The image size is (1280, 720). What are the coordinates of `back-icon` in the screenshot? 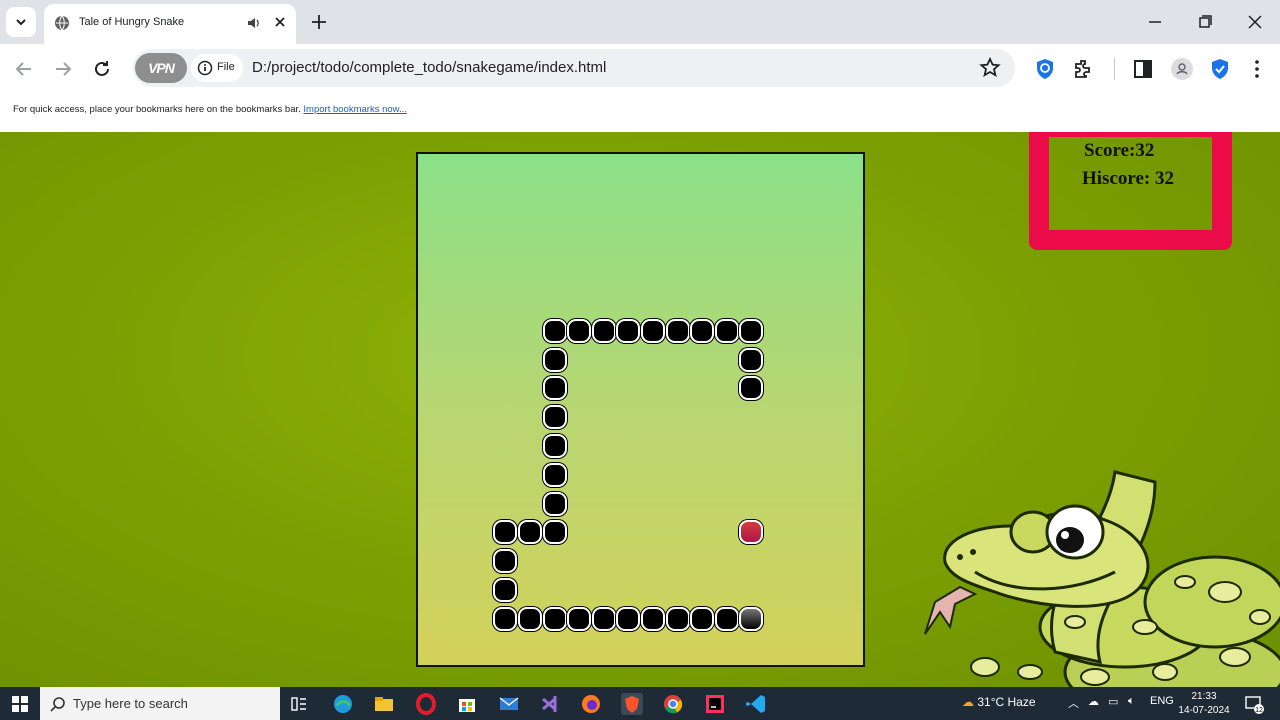 It's located at (24, 69).